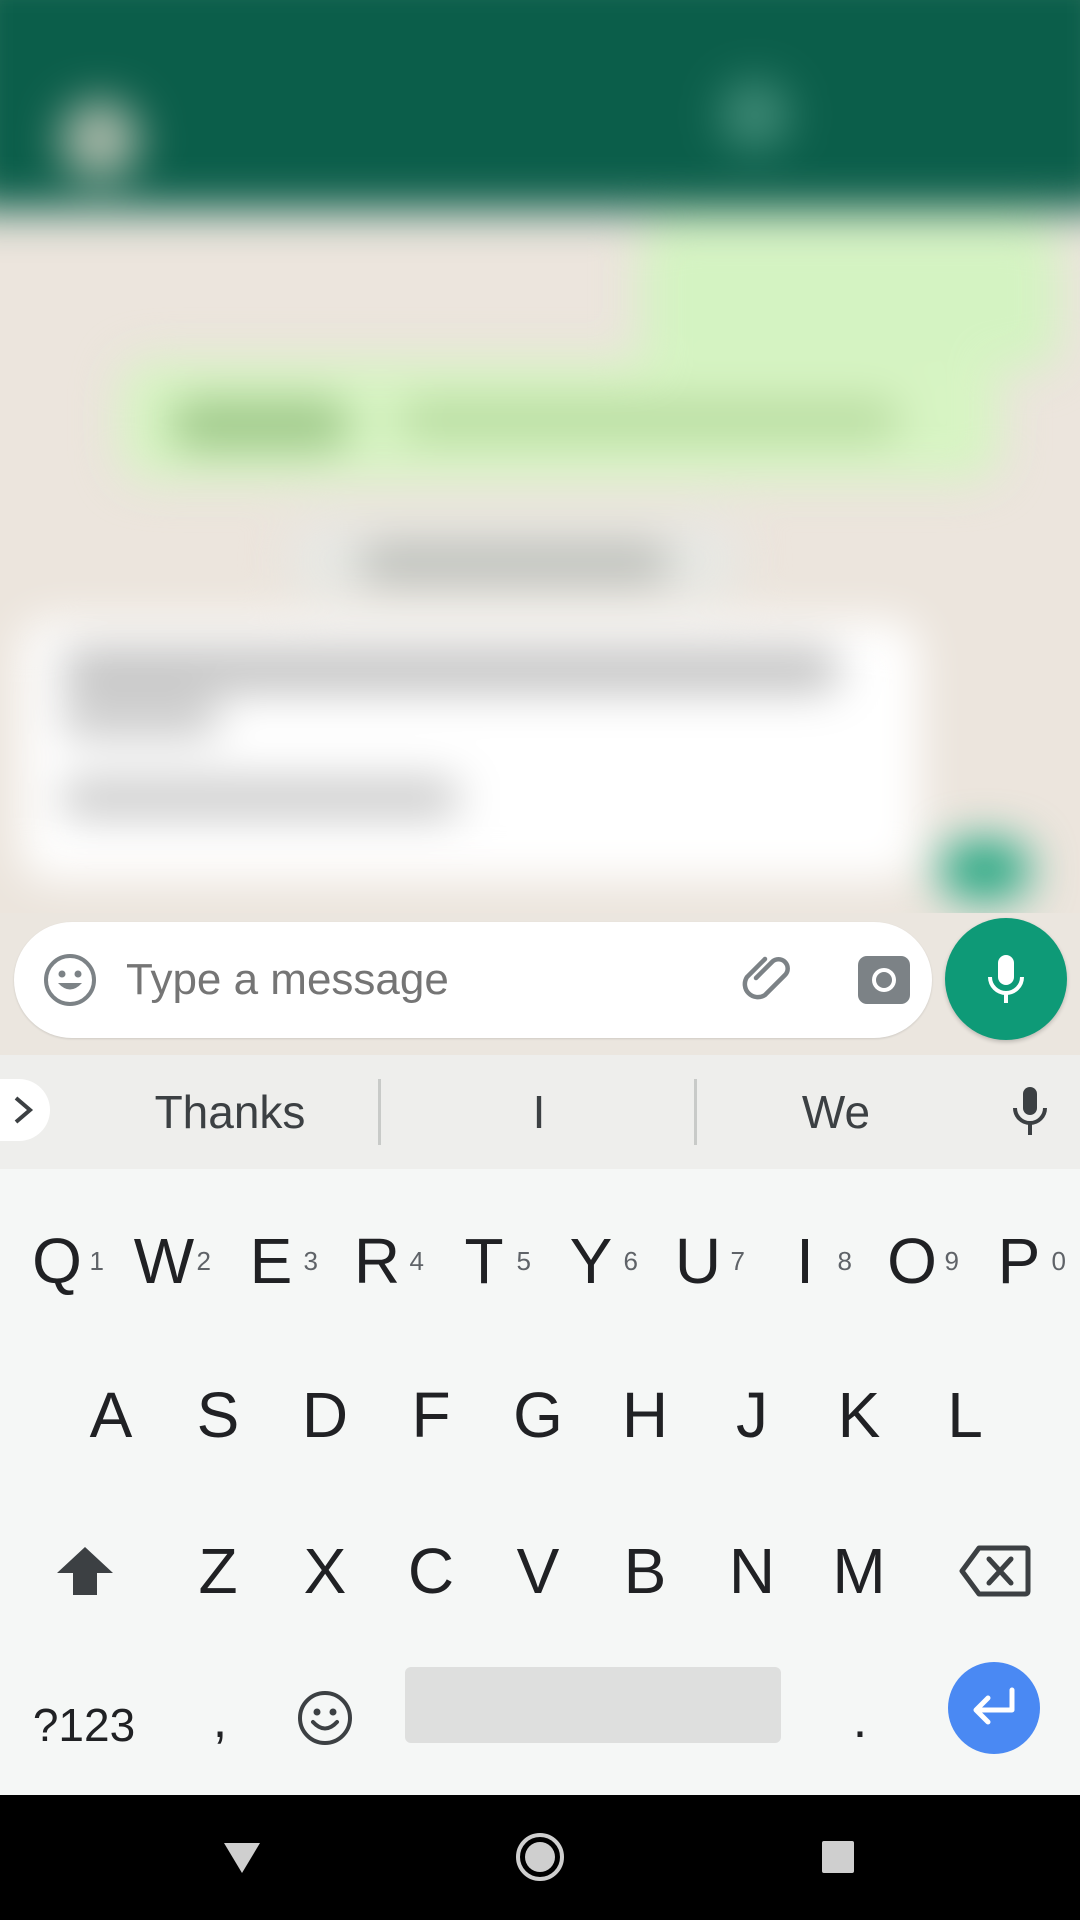 This screenshot has height=1920, width=1080. What do you see at coordinates (84, 1725) in the screenshot?
I see `symbols-key: ?123` at bounding box center [84, 1725].